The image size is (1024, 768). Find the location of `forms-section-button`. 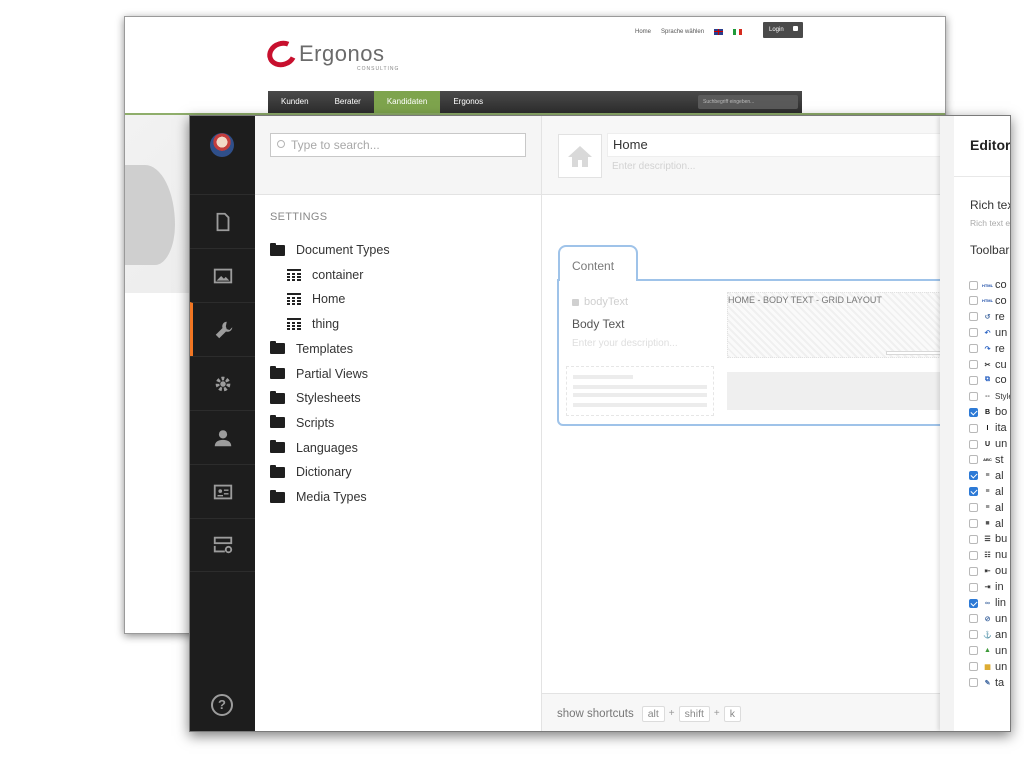

forms-section-button is located at coordinates (222, 545).